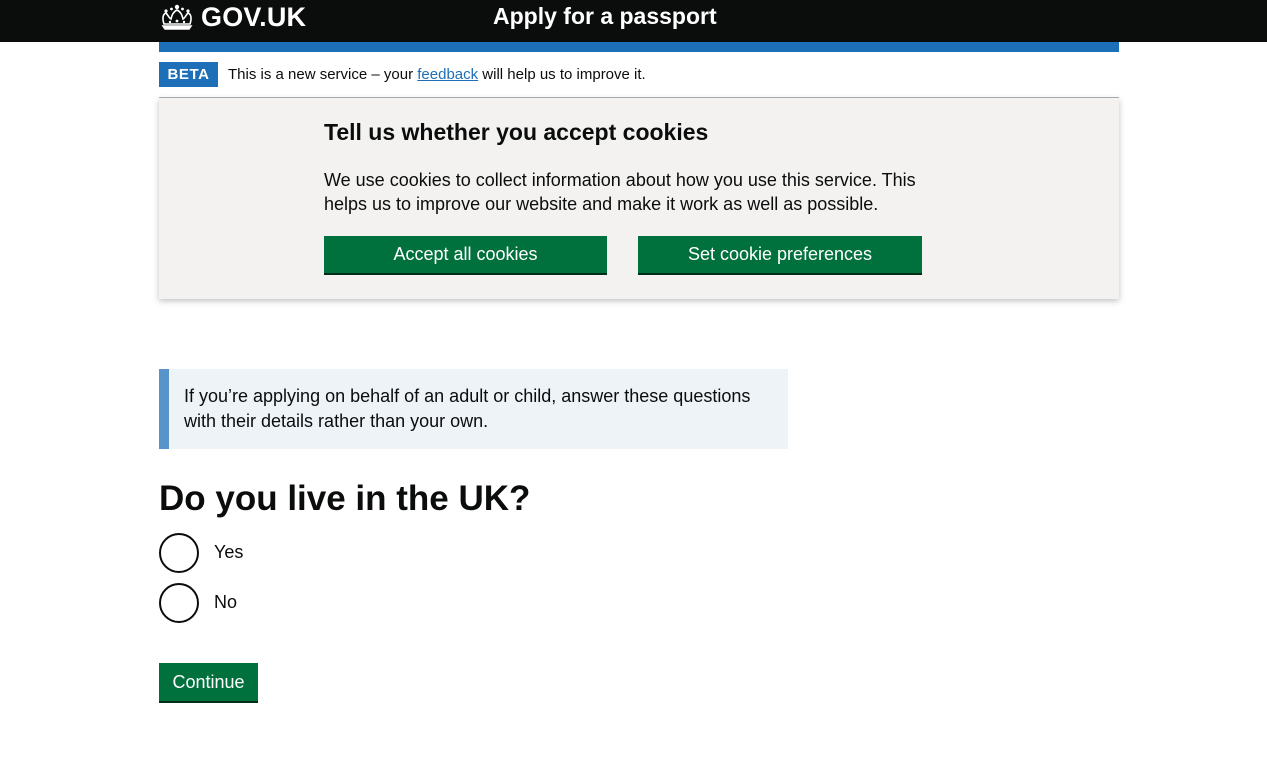 Image resolution: width=1267 pixels, height=770 pixels. I want to click on logo-text: GOV.UK, so click(254, 16).